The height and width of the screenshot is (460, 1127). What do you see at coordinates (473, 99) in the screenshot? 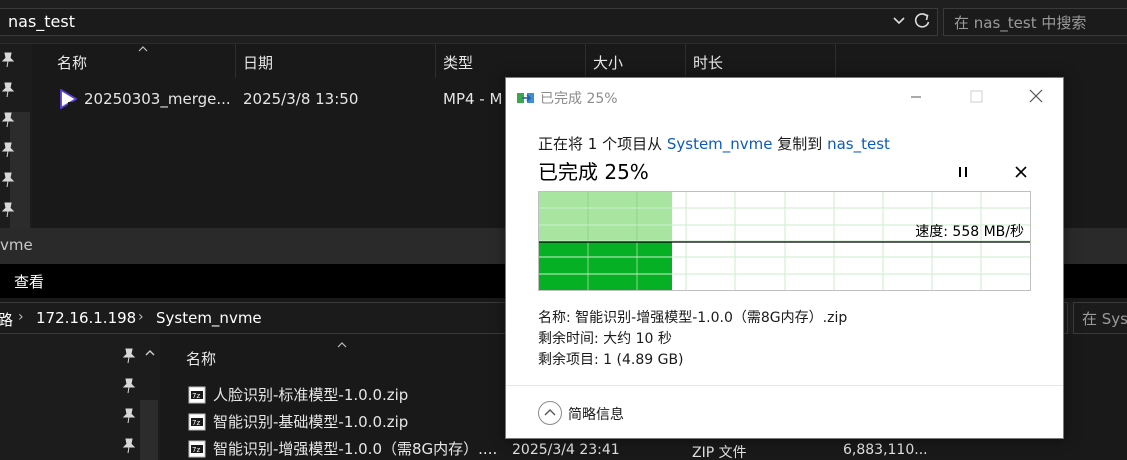
I see `file-type: MP4 - M` at bounding box center [473, 99].